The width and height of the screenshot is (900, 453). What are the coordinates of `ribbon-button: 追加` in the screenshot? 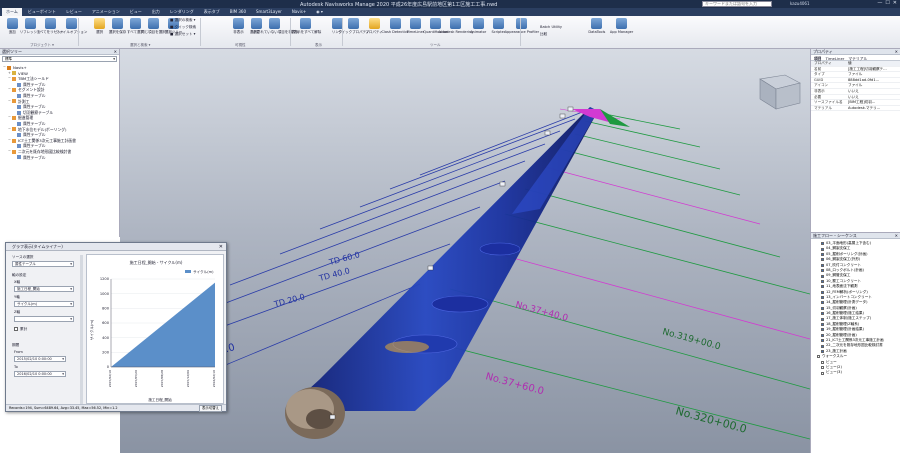 It's located at (12, 26).